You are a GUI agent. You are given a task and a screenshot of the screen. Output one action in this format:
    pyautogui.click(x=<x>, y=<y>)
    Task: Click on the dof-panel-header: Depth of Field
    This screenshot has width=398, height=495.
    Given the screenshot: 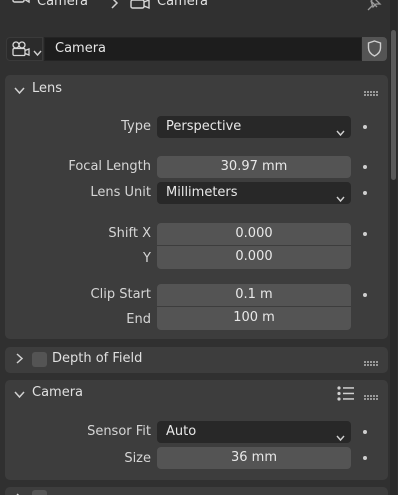 What is the action you would take?
    pyautogui.click(x=196, y=360)
    